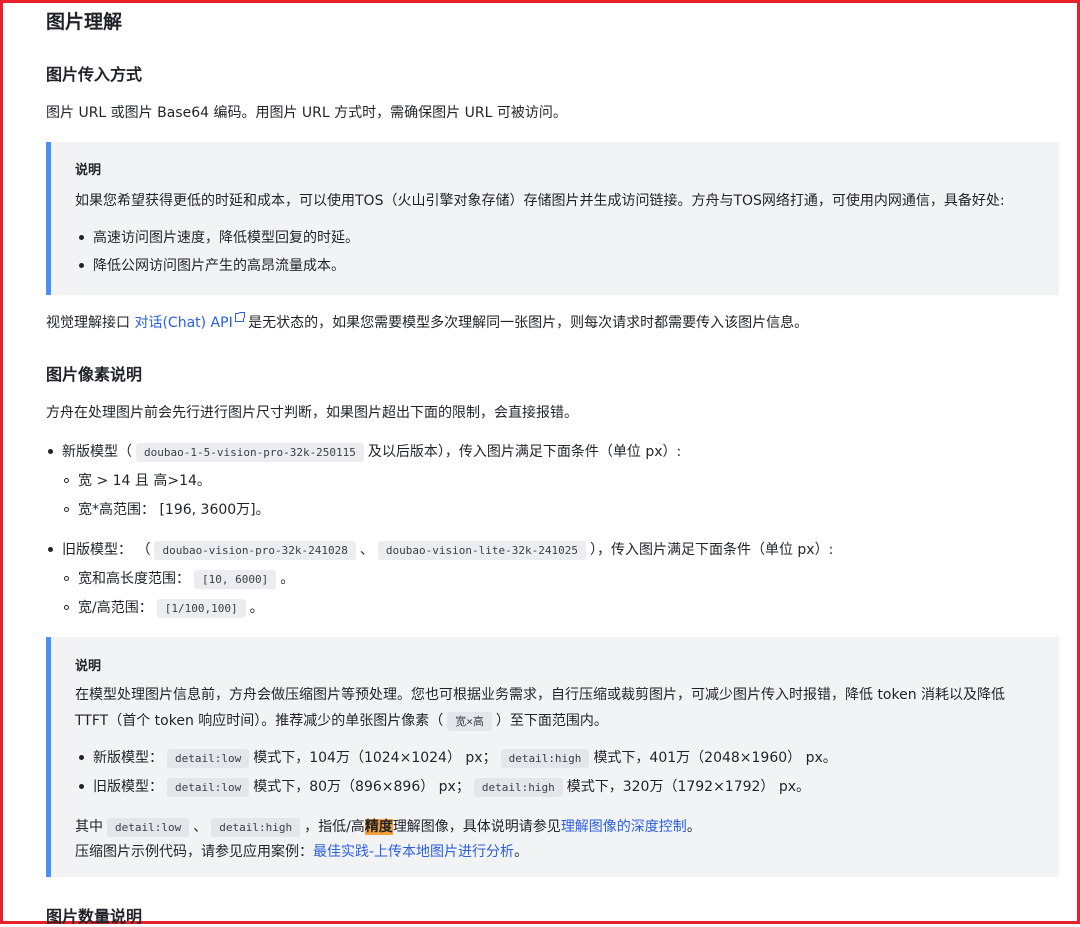 The height and width of the screenshot is (927, 1080). Describe the element at coordinates (94, 74) in the screenshot. I see `input-method-heading: 图片传入方式` at that location.